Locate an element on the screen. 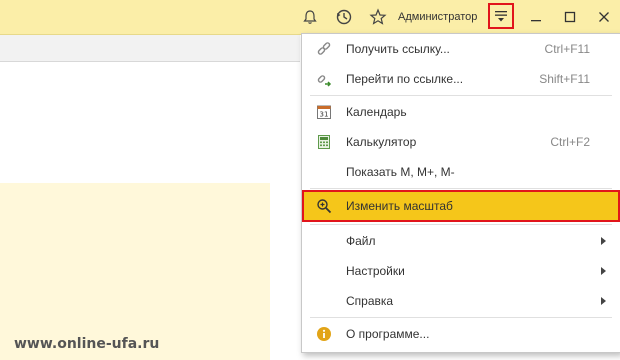 The image size is (620, 360). maximize-icon is located at coordinates (570, 17).